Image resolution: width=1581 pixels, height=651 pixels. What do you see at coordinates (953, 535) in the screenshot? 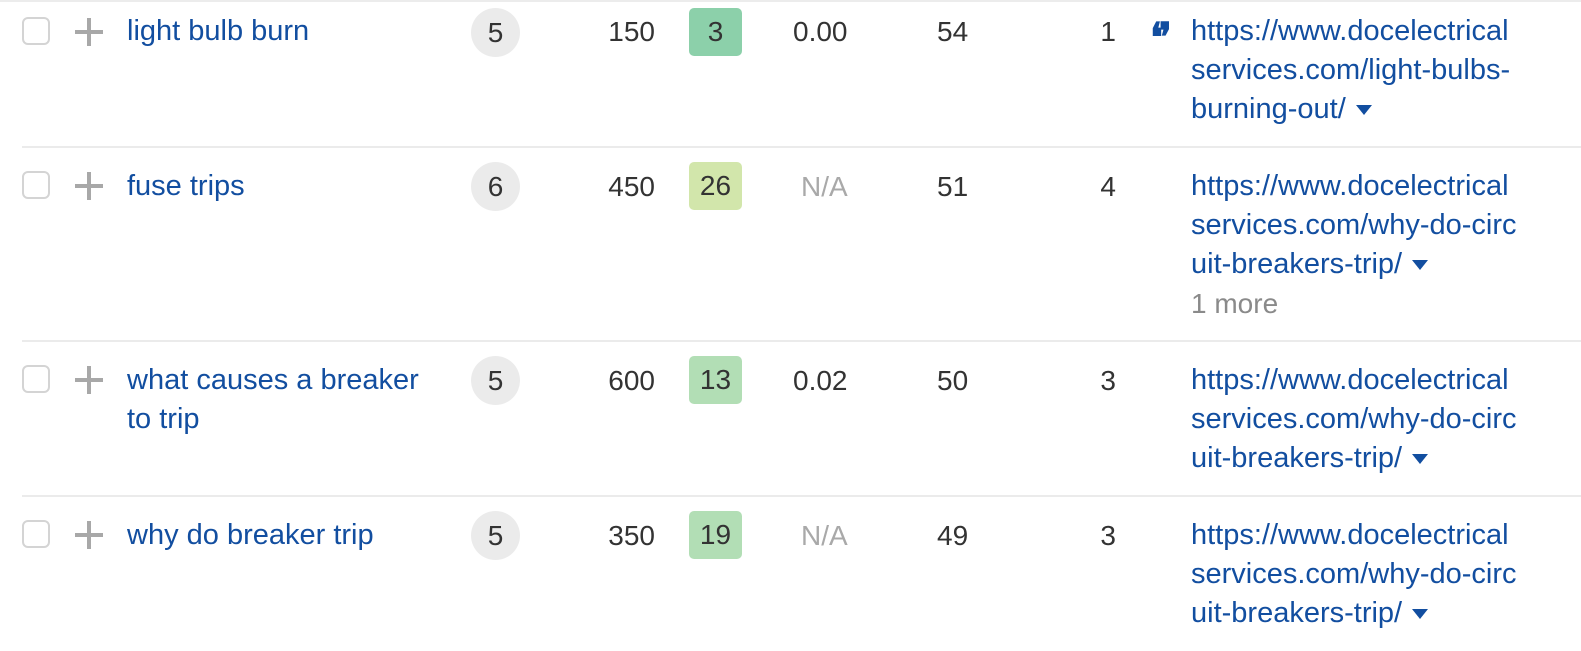
I see `traffic-value: 49` at bounding box center [953, 535].